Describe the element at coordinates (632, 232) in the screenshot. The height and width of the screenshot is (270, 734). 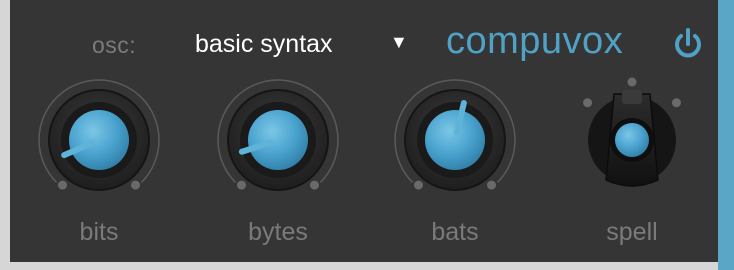
I see `switch-label-spell: spell` at that location.